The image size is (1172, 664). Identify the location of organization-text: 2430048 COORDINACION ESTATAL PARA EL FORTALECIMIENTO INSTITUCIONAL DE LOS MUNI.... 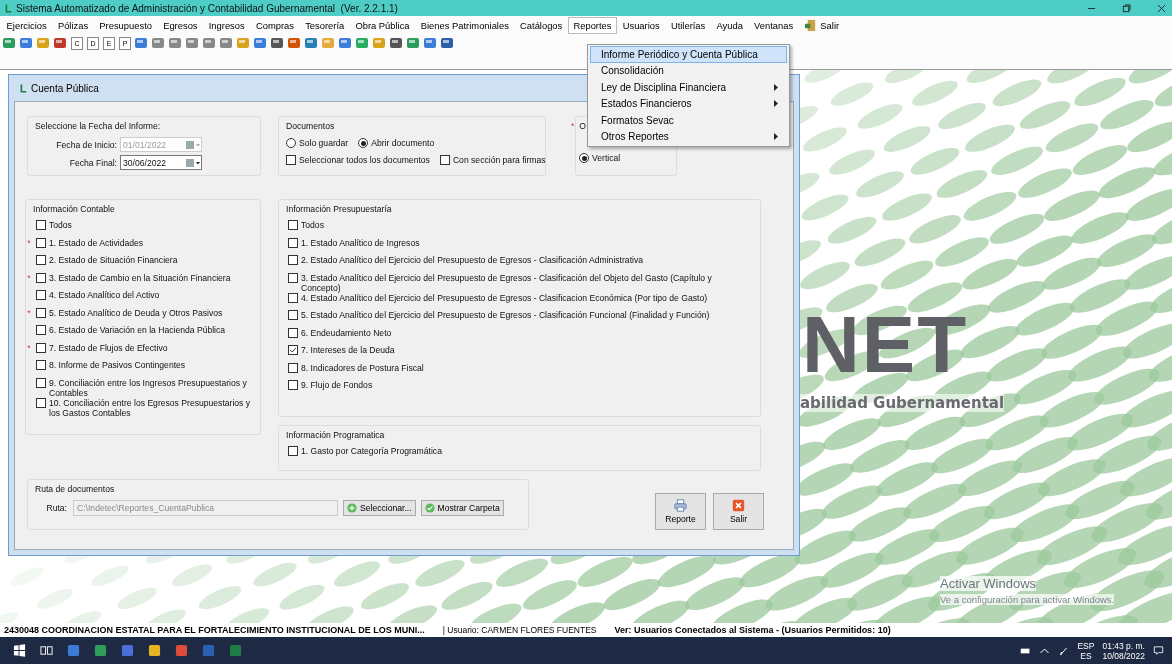
(214, 630).